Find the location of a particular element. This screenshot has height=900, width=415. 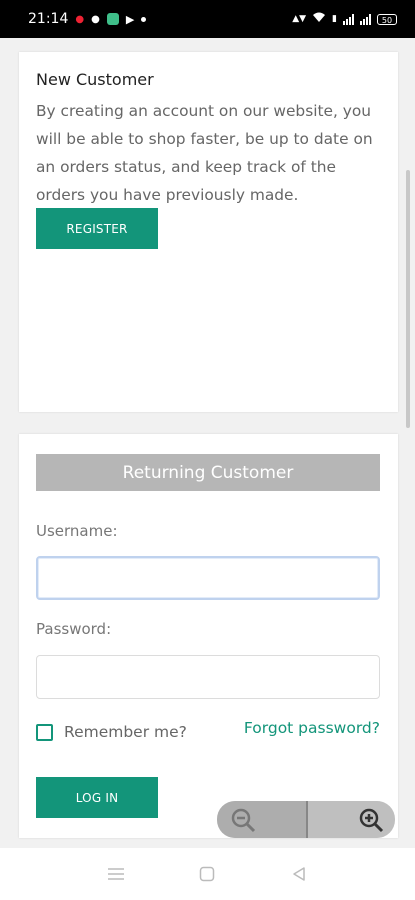

username-input is located at coordinates (208, 578).